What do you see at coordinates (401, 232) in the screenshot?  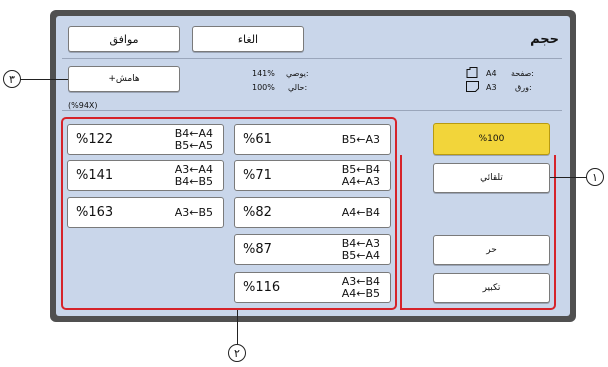 I see `highlight-edge` at bounding box center [401, 232].